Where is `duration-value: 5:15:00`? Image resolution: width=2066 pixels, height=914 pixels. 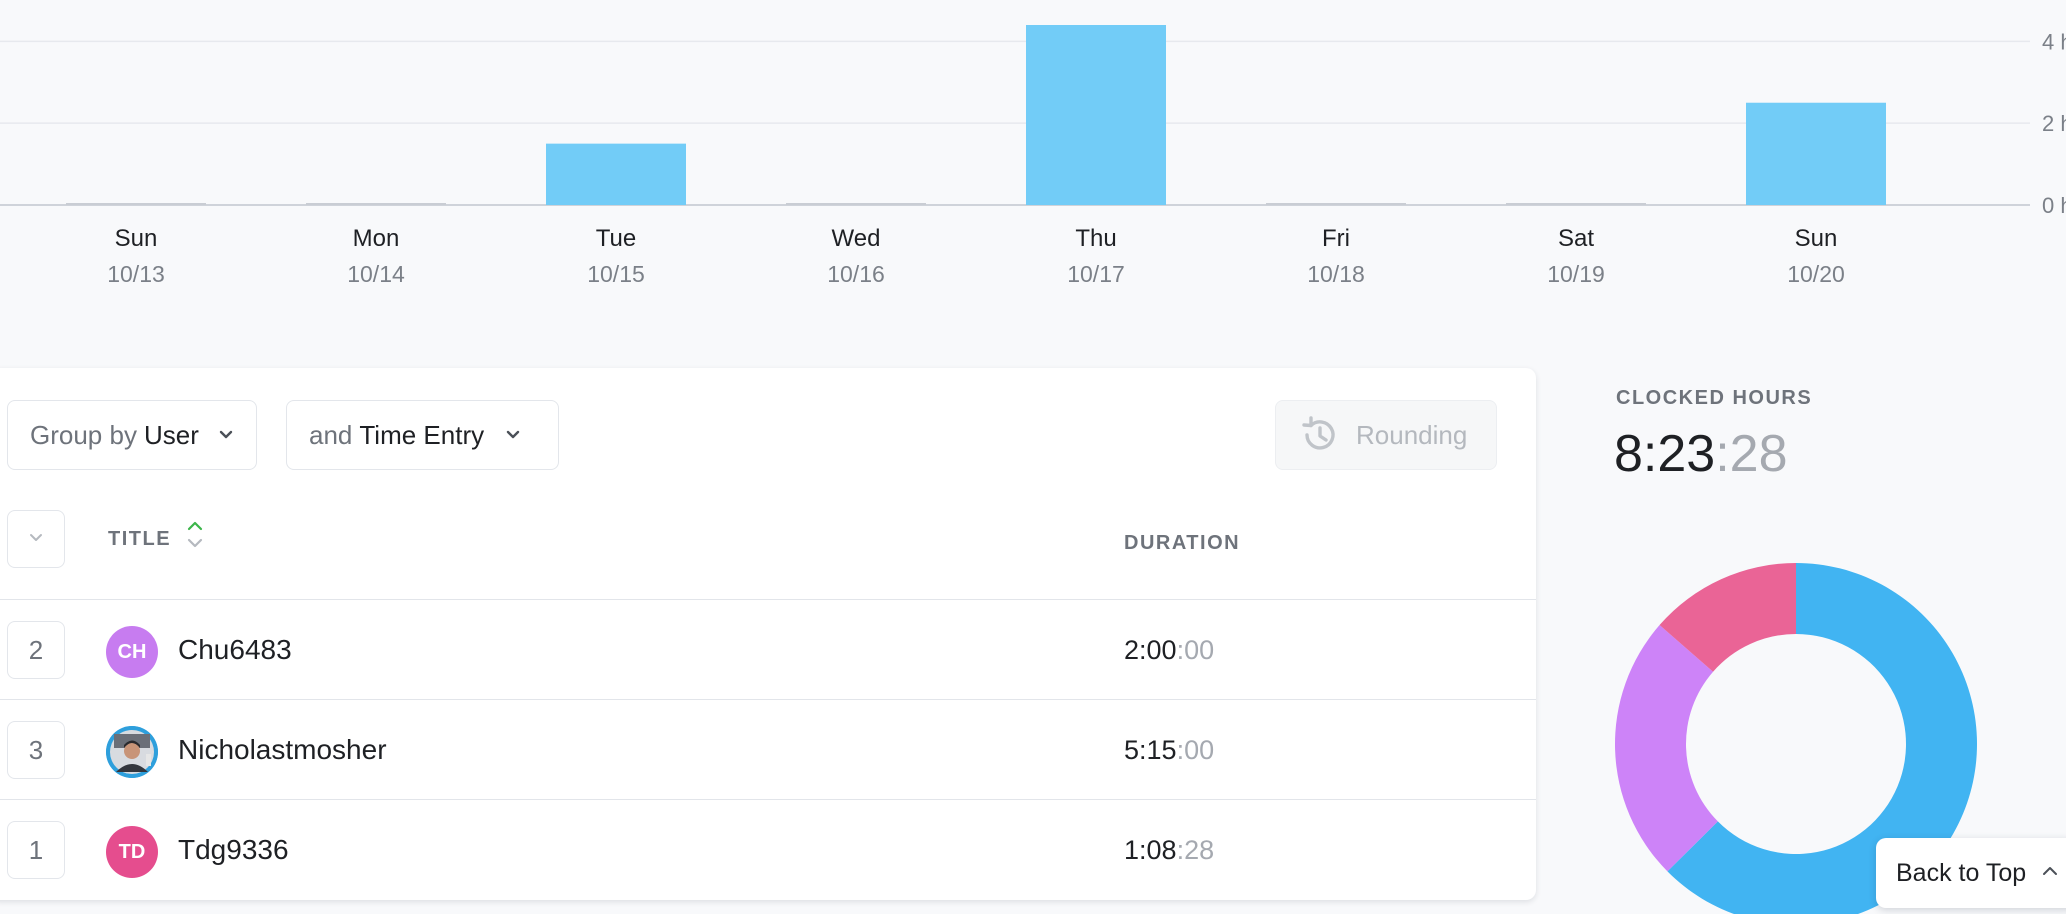
duration-value: 5:15:00 is located at coordinates (1169, 750).